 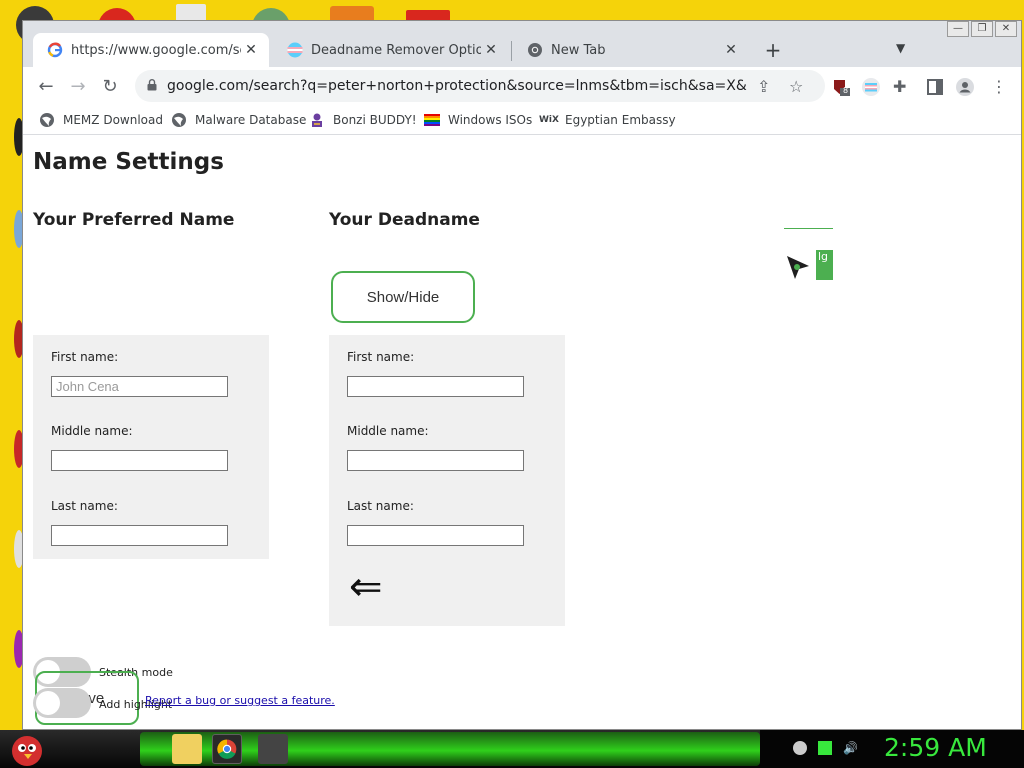 What do you see at coordinates (134, 220) in the screenshot?
I see `preferred-name-heading: Your Preferred Name` at bounding box center [134, 220].